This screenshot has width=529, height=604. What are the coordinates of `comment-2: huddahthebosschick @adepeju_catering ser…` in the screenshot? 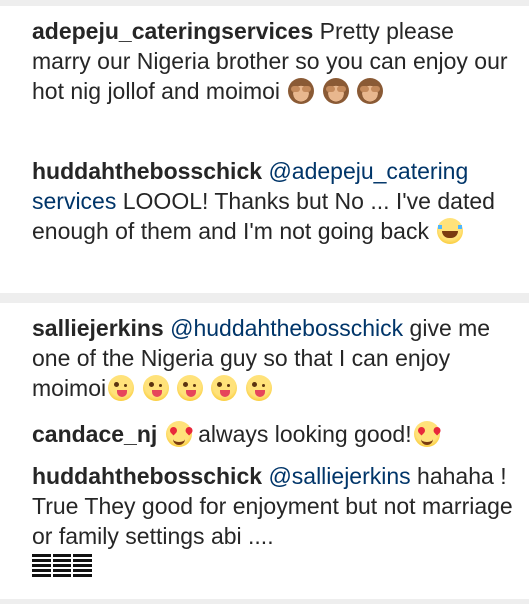 It's located at (274, 201).